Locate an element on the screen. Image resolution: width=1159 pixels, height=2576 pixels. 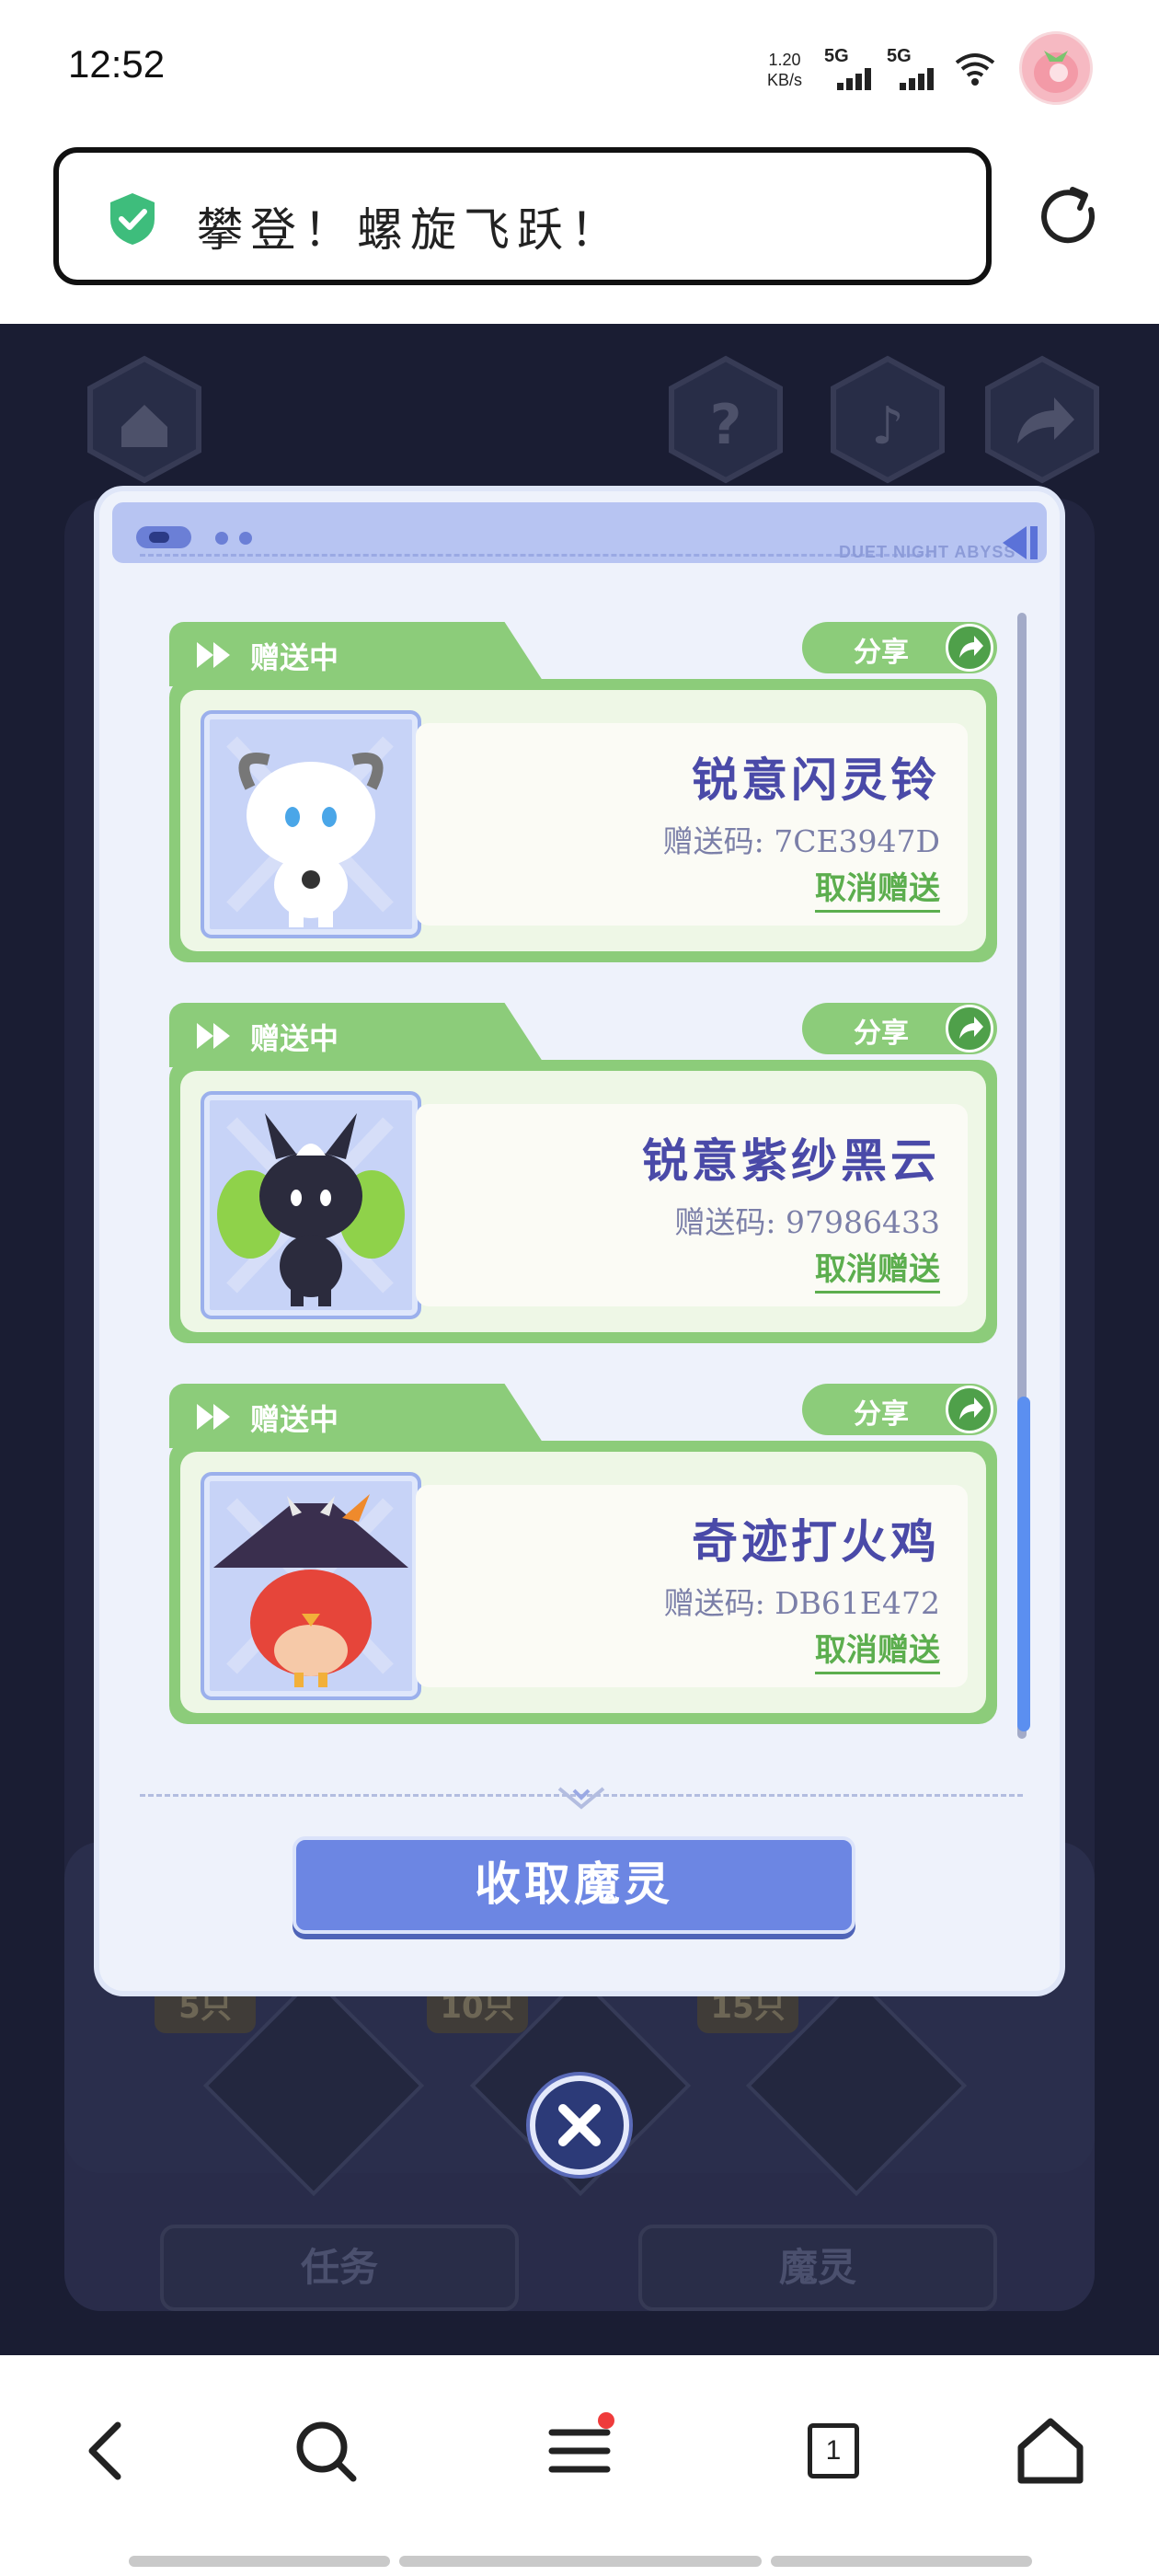
dialog-header: DUET NIGHT ABYSS is located at coordinates (579, 532).